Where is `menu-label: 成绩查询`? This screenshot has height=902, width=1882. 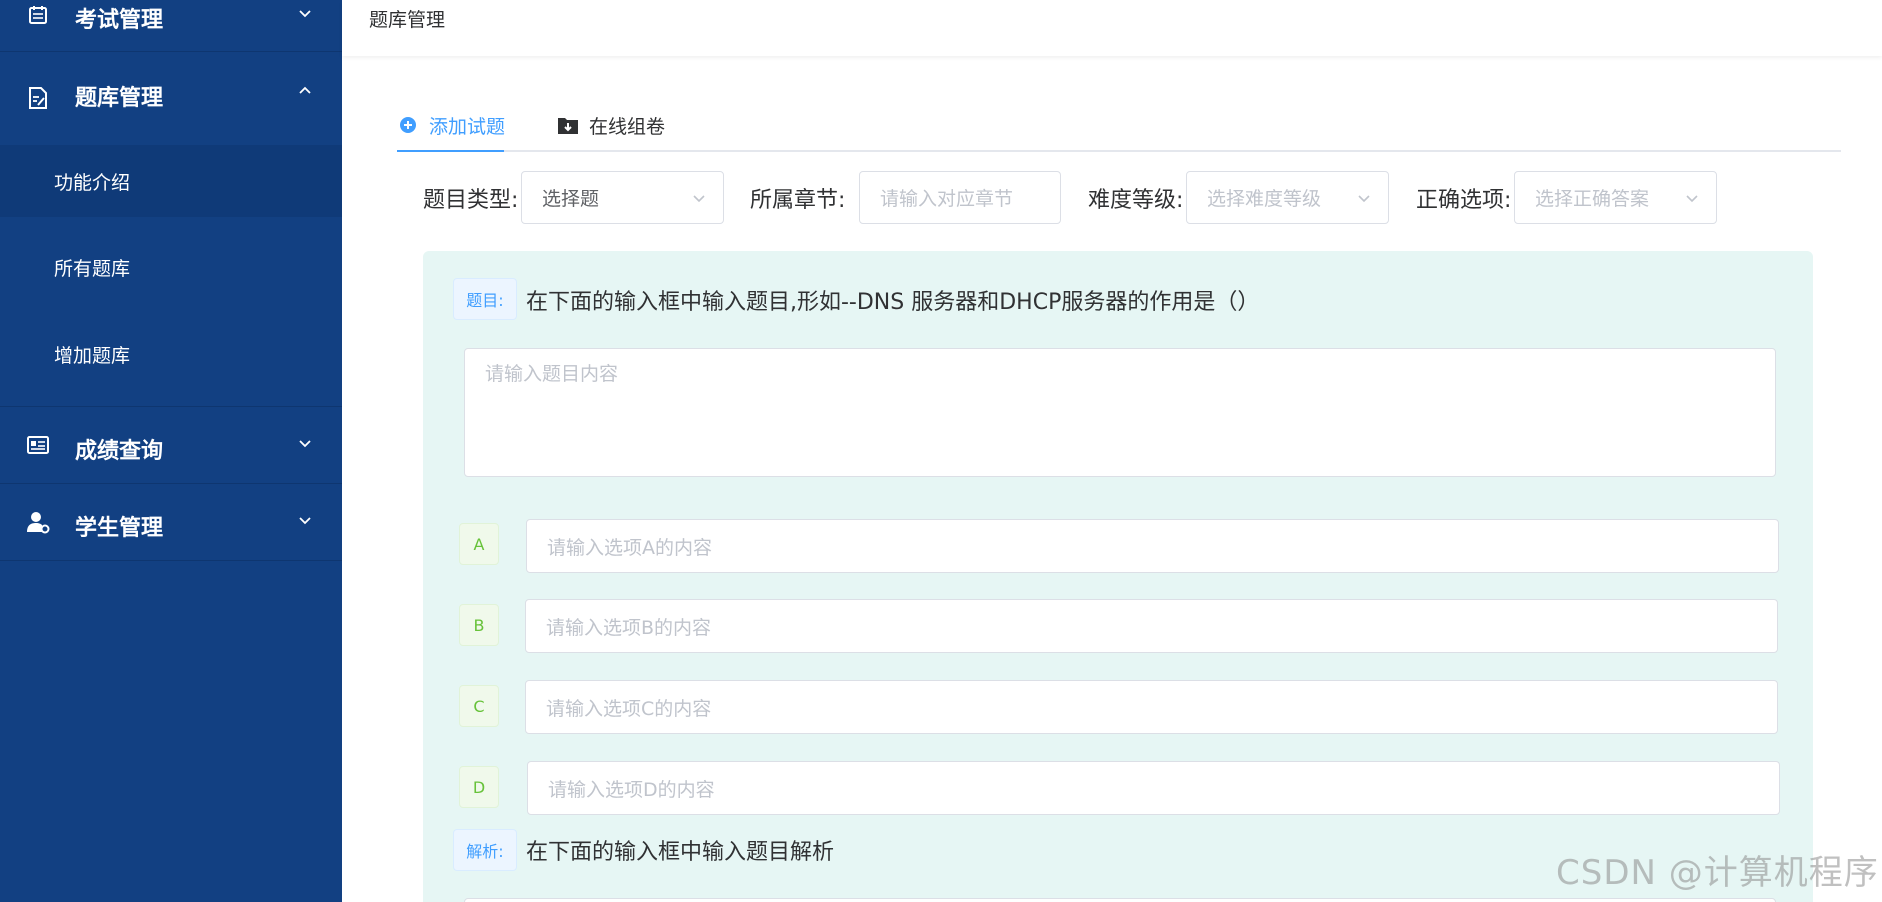
menu-label: 成绩查询 is located at coordinates (119, 451).